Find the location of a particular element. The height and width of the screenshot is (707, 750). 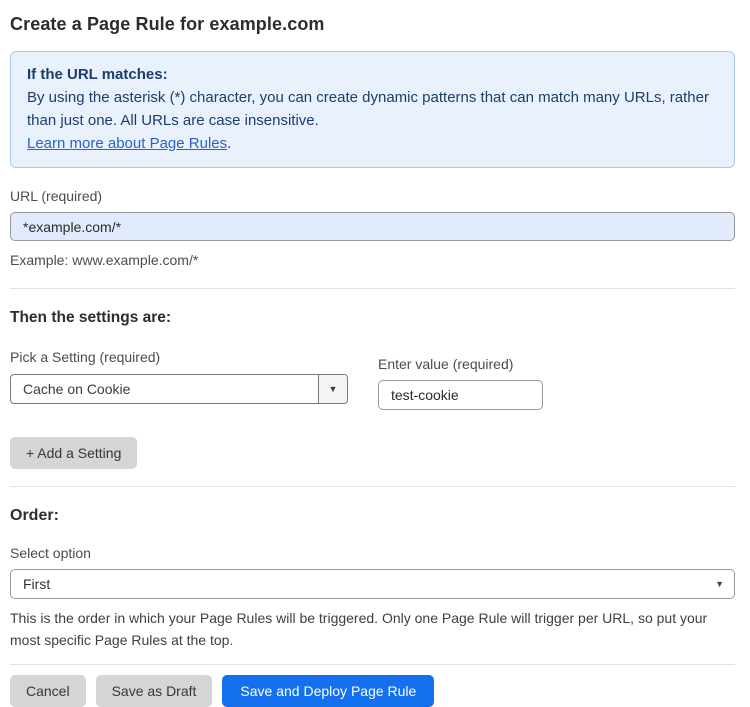

save-as-draft-button: Save as Draft is located at coordinates (154, 691).